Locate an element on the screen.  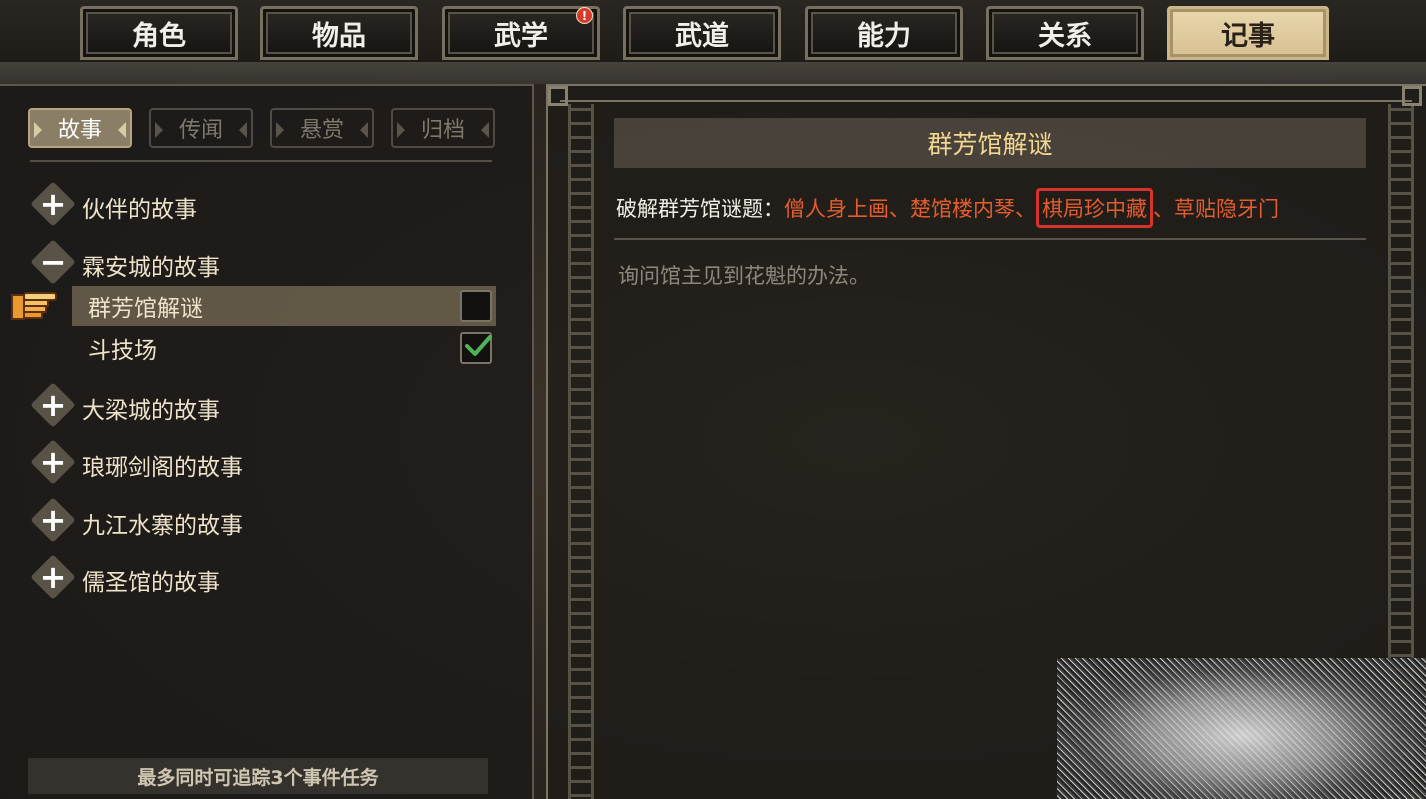
tab-martial-way: 武道 is located at coordinates (702, 33).